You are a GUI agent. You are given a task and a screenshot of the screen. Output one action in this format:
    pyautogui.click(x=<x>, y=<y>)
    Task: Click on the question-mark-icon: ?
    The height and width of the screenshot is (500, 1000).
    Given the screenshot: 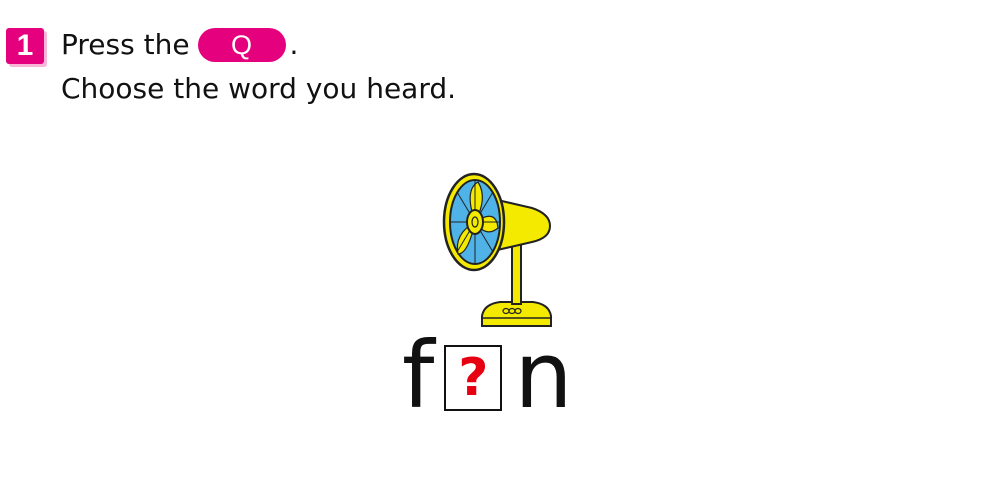 What is the action you would take?
    pyautogui.click(x=473, y=378)
    